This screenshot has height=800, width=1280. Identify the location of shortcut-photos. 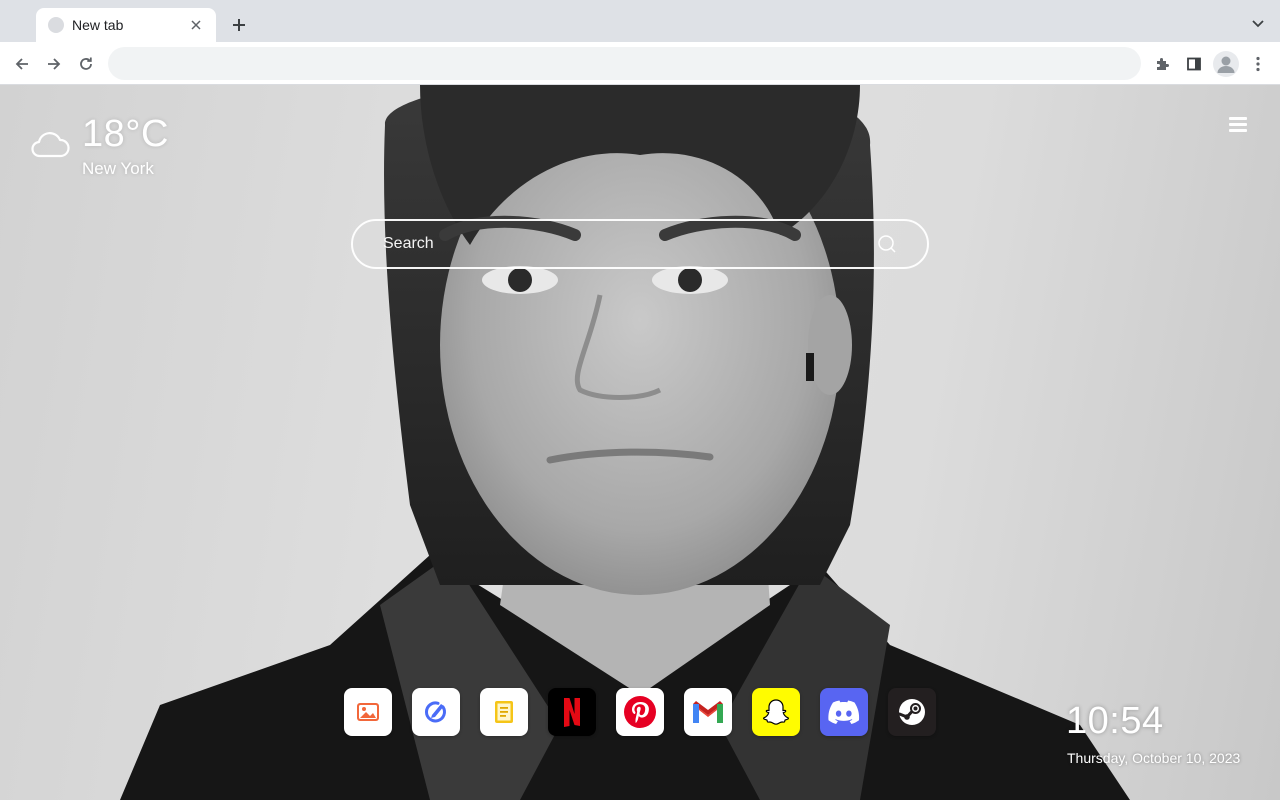
(368, 712).